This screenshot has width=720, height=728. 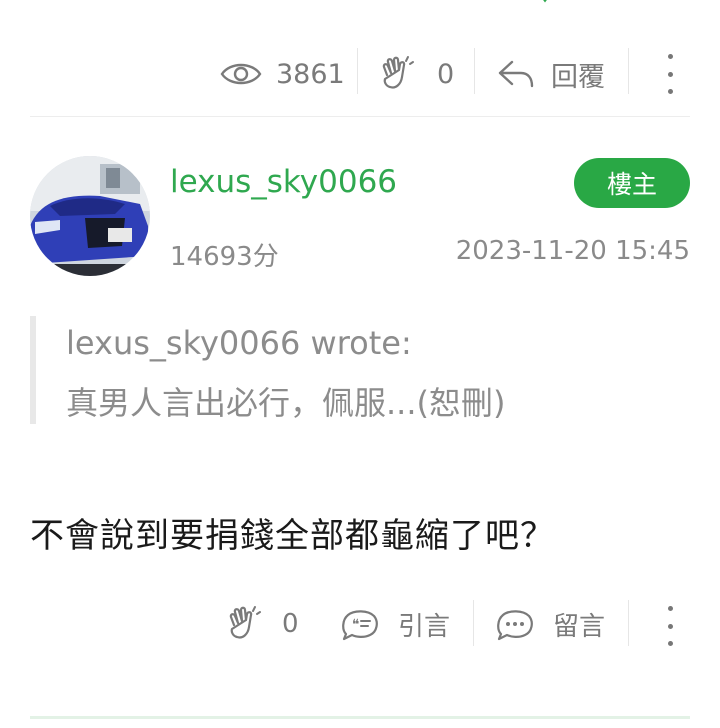 I want to click on reply-label: 回覆, so click(x=578, y=77).